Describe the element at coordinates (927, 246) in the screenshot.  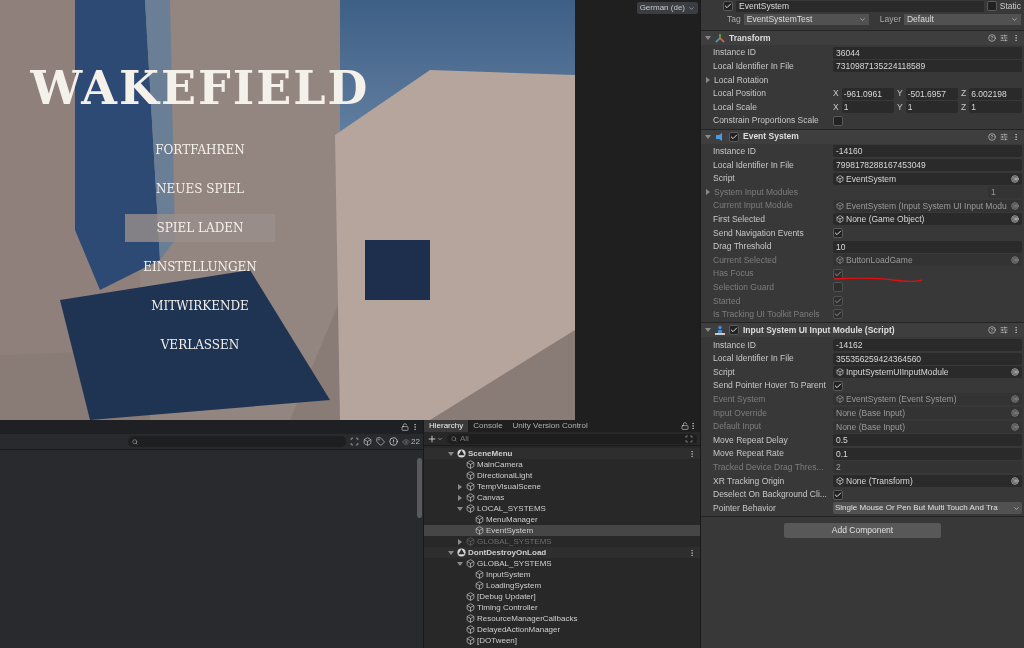
I see `value-field: 10` at that location.